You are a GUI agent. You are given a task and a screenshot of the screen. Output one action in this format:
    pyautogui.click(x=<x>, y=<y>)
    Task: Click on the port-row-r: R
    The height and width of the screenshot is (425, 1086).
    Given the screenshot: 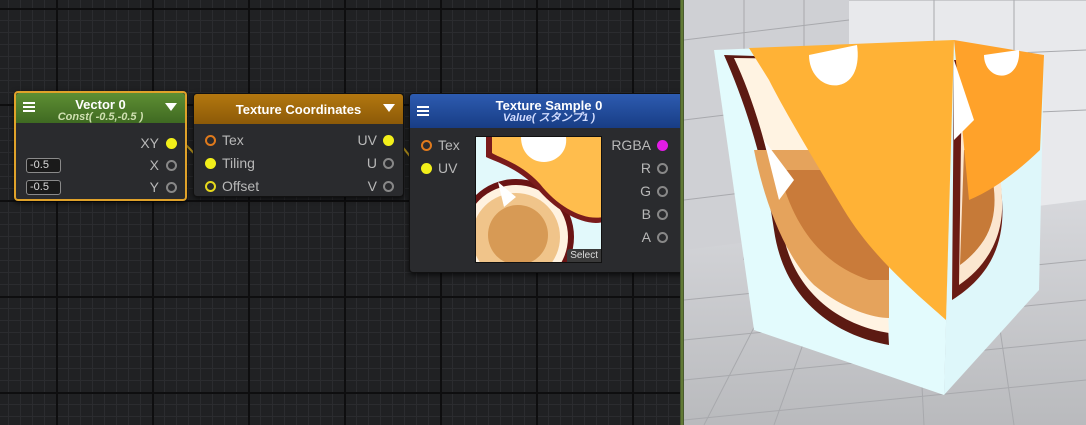 What is the action you would take?
    pyautogui.click(x=640, y=168)
    